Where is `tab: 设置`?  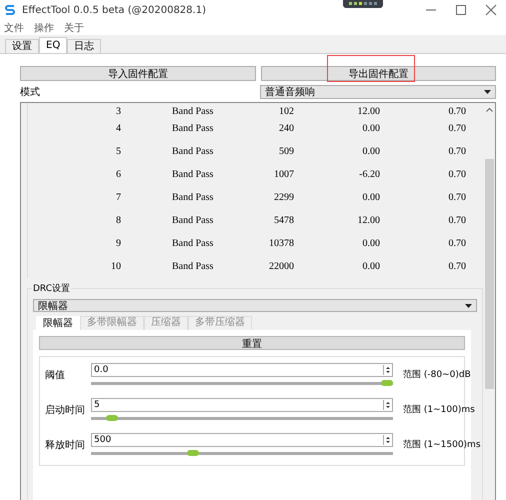 tab: 设置 is located at coordinates (22, 46).